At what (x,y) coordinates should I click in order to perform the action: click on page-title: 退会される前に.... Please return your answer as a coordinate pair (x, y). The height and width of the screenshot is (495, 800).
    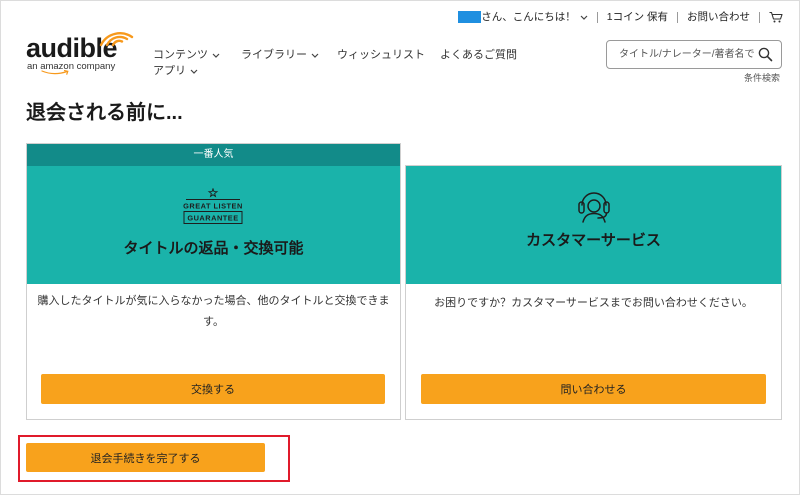
    Looking at the image, I should click on (104, 113).